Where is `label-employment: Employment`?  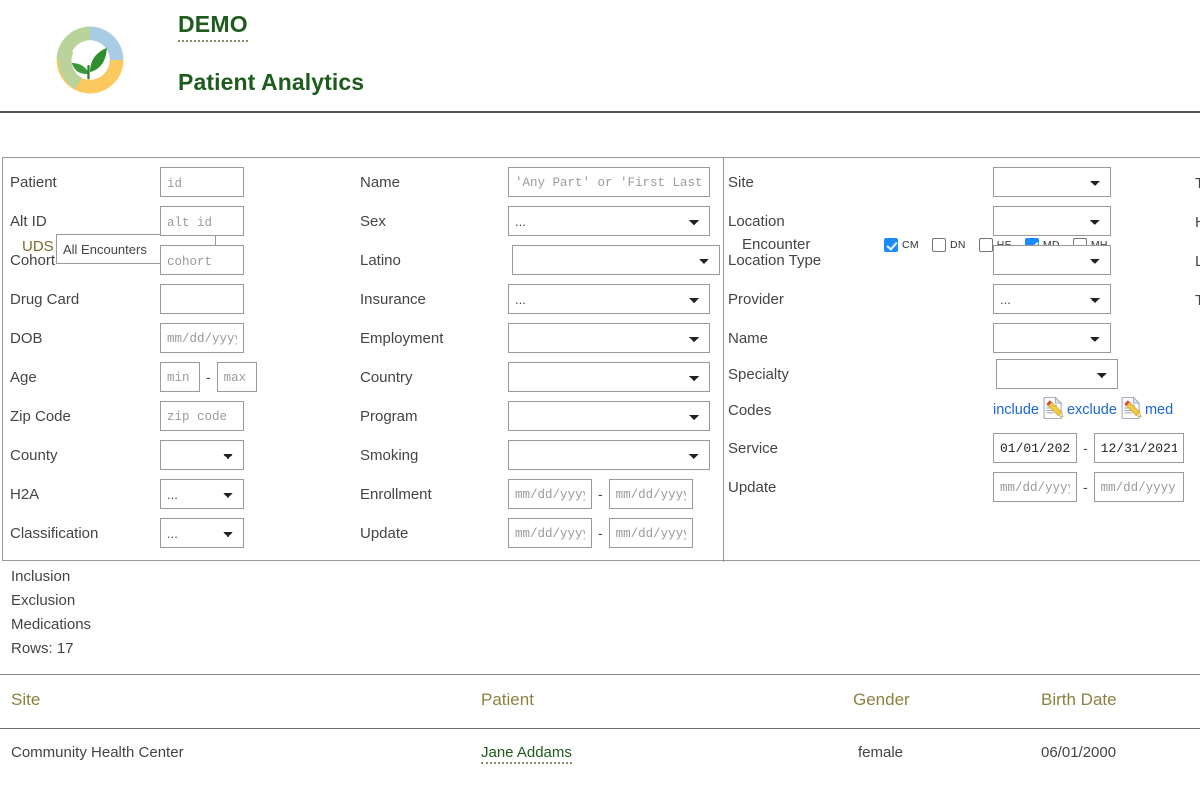
label-employment: Employment is located at coordinates (402, 338).